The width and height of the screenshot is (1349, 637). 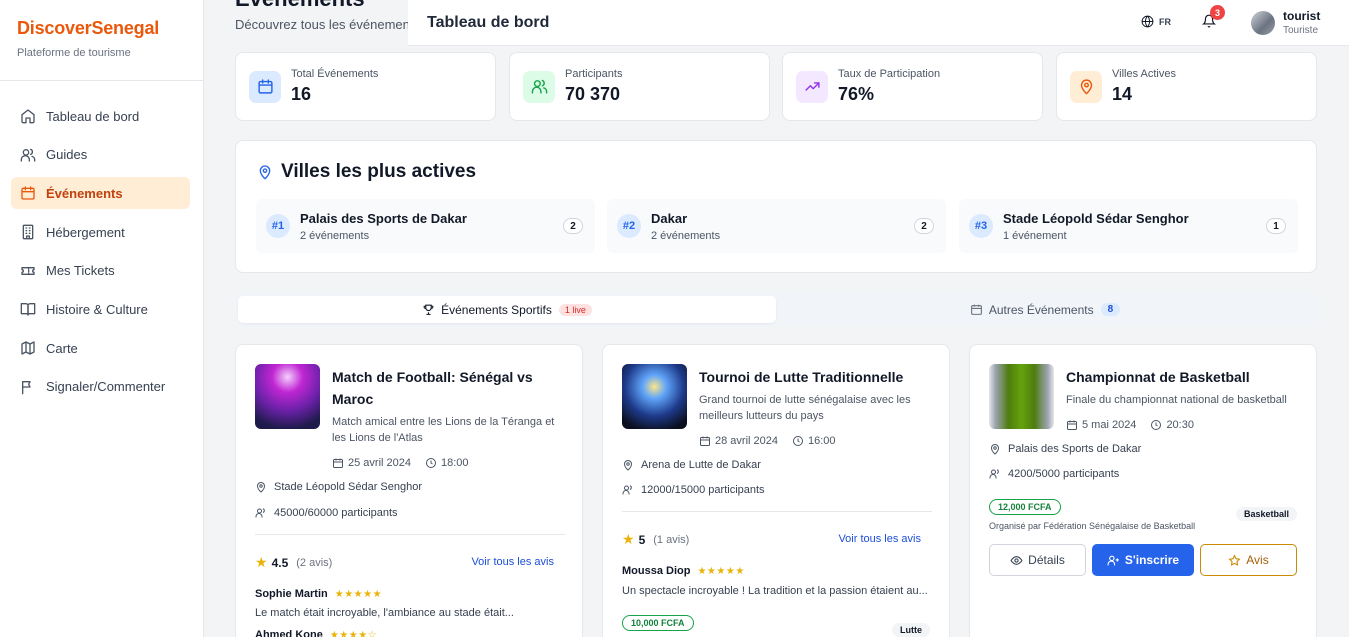 What do you see at coordinates (301, 94) in the screenshot?
I see `stat-value: 16` at bounding box center [301, 94].